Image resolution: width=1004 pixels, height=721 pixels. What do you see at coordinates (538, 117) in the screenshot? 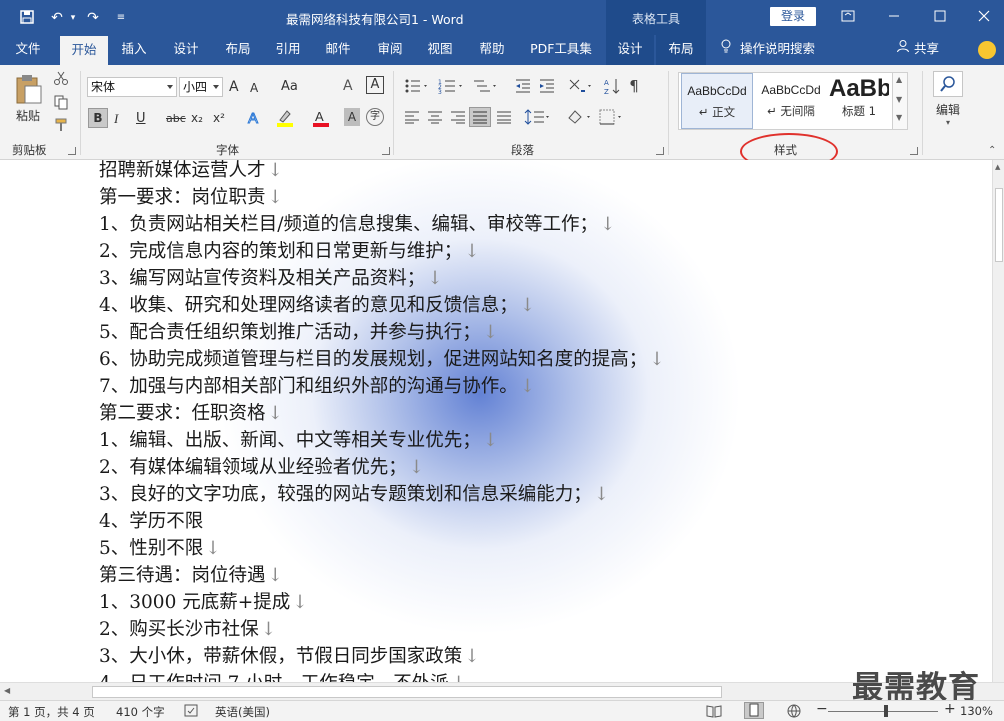
I see `line-spacing-icon` at bounding box center [538, 117].